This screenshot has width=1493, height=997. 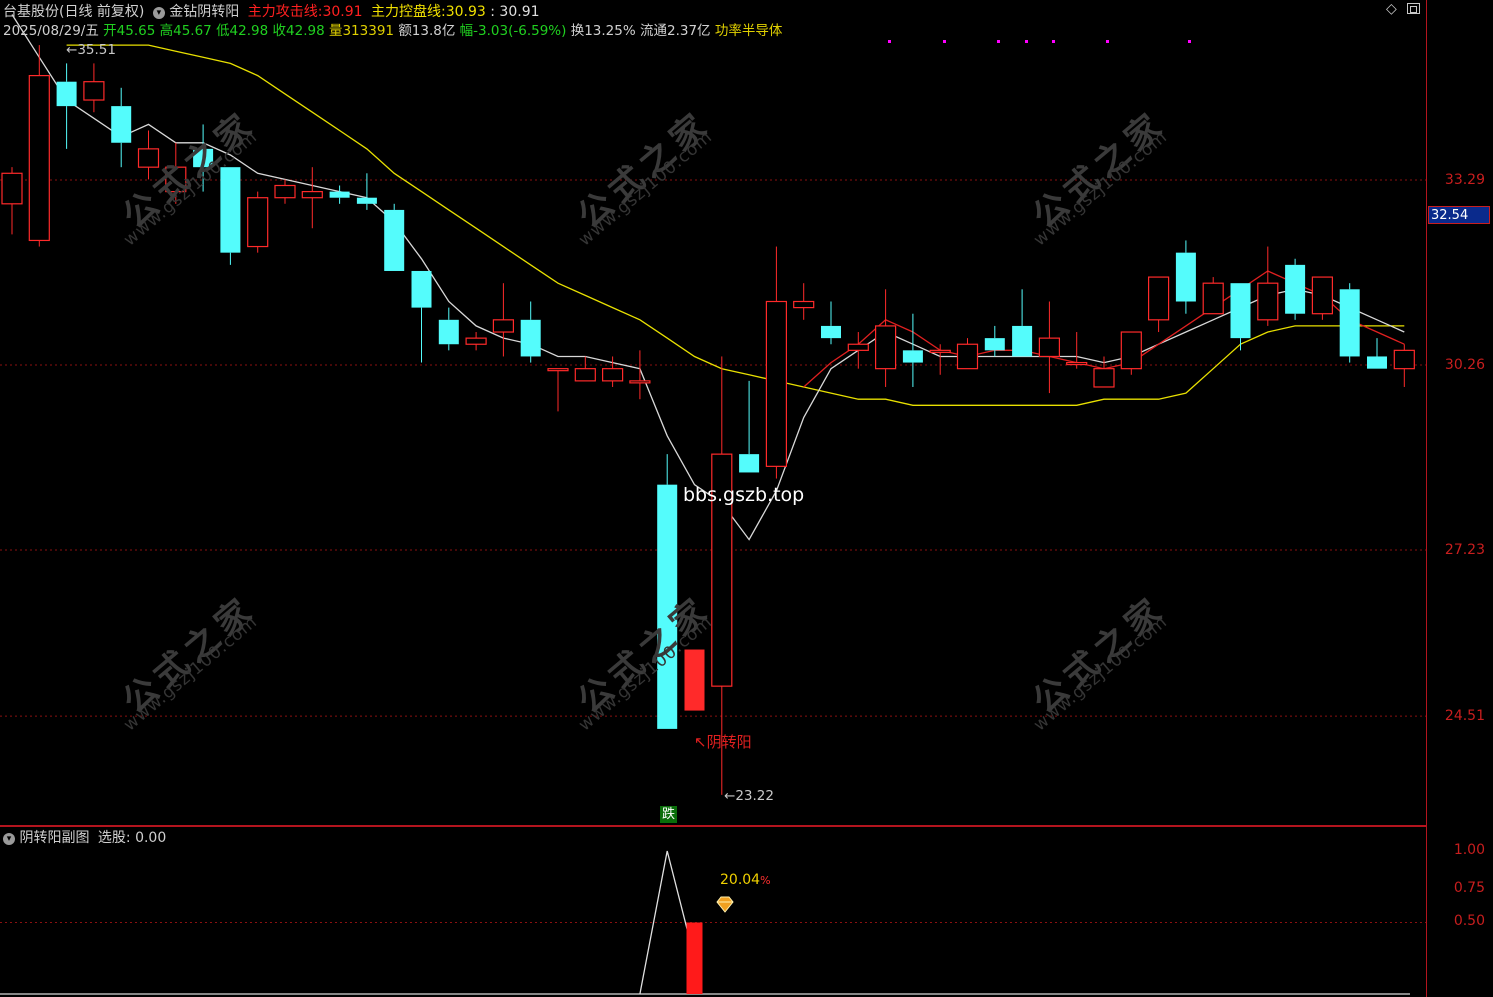 What do you see at coordinates (694, 958) in the screenshot?
I see `sub-signal-bar` at bounding box center [694, 958].